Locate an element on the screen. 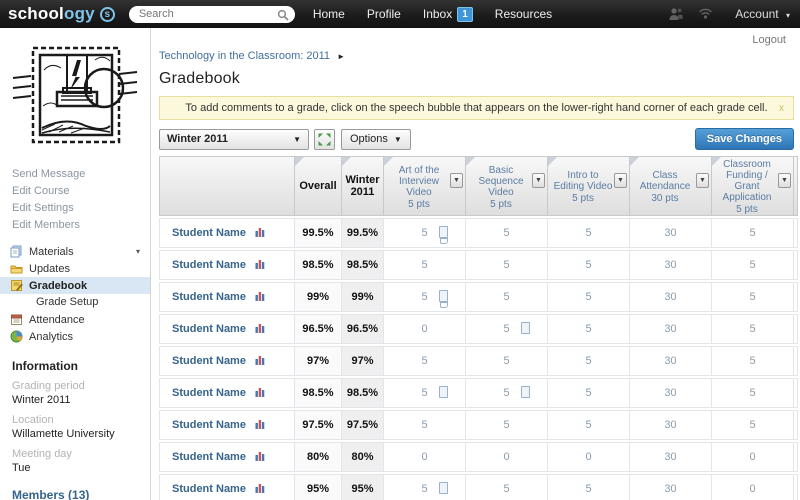 Image resolution: width=800 pixels, height=500 pixels. edit-settings-link: Edit Settings is located at coordinates (81, 208).